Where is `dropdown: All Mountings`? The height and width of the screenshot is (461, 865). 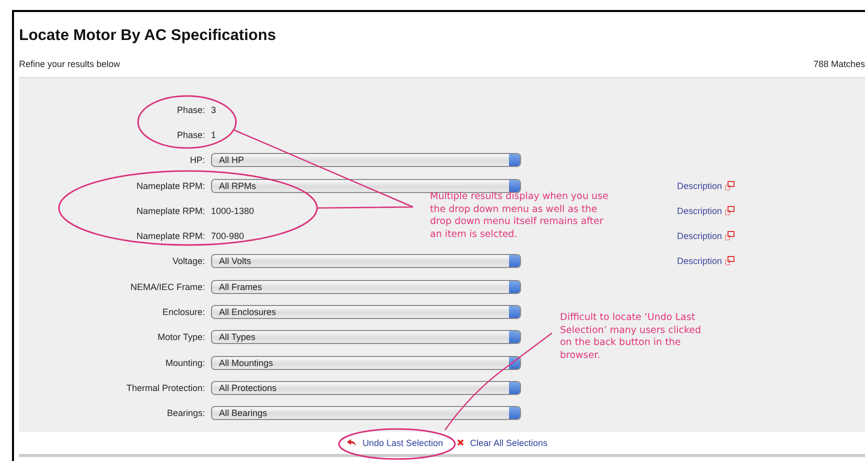 dropdown: All Mountings is located at coordinates (366, 363).